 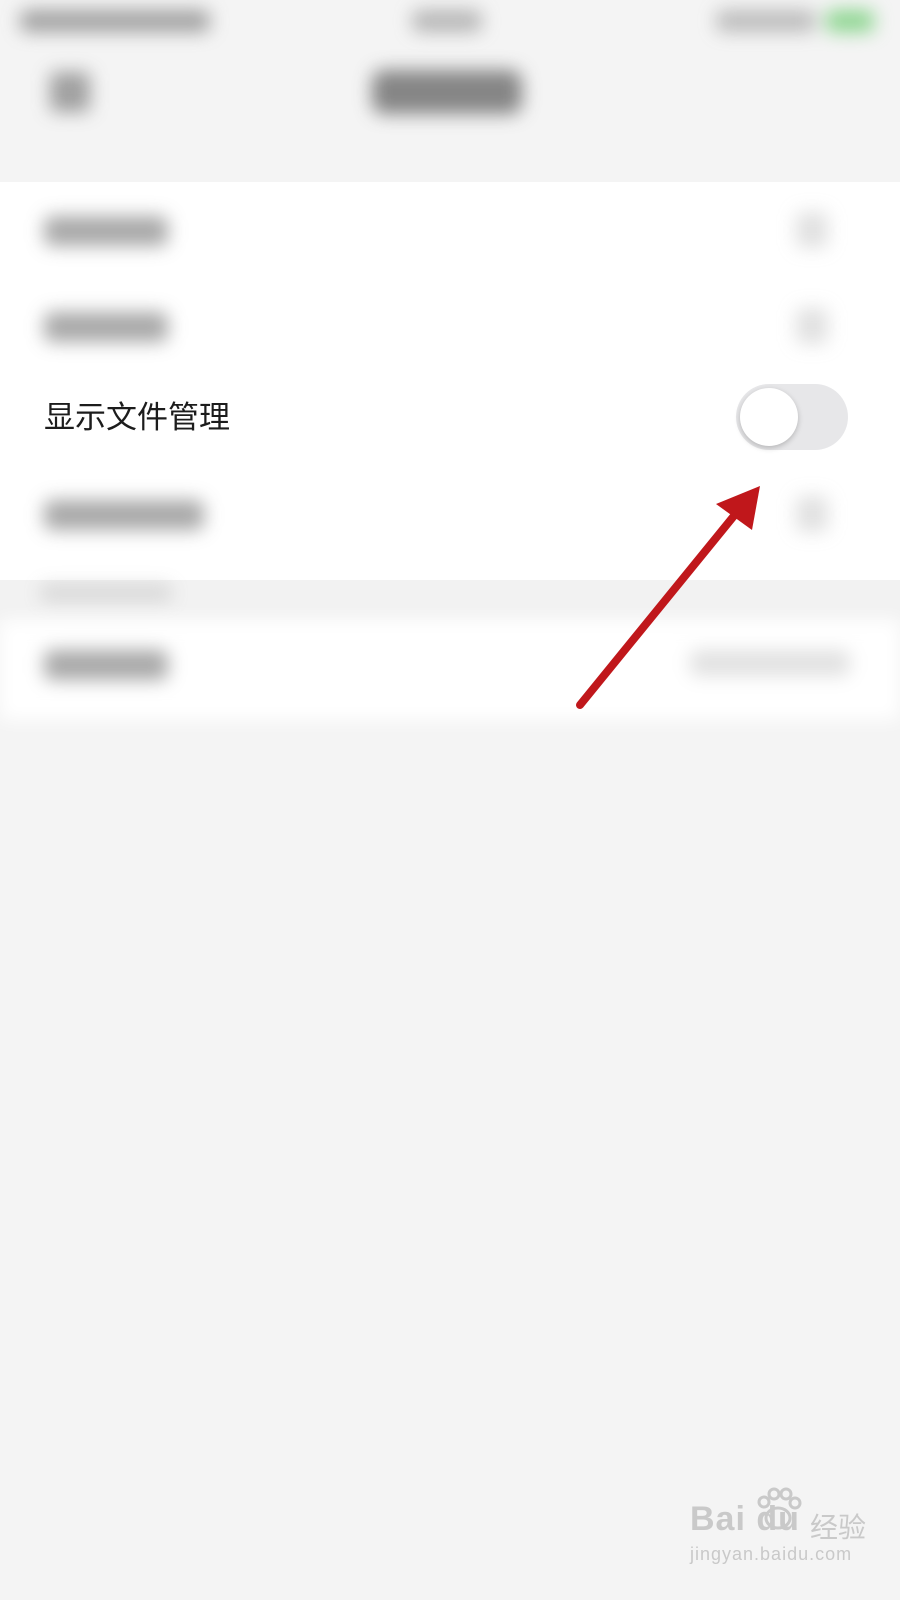 What do you see at coordinates (838, 1527) in the screenshot?
I see `watermark-jingyan-text: 经验` at bounding box center [838, 1527].